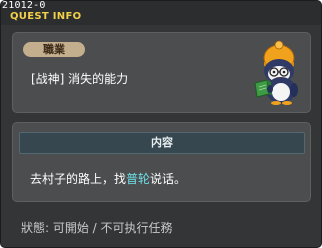  I want to click on title-bar: 21012-0 QUEST INFO, so click(161, 13).